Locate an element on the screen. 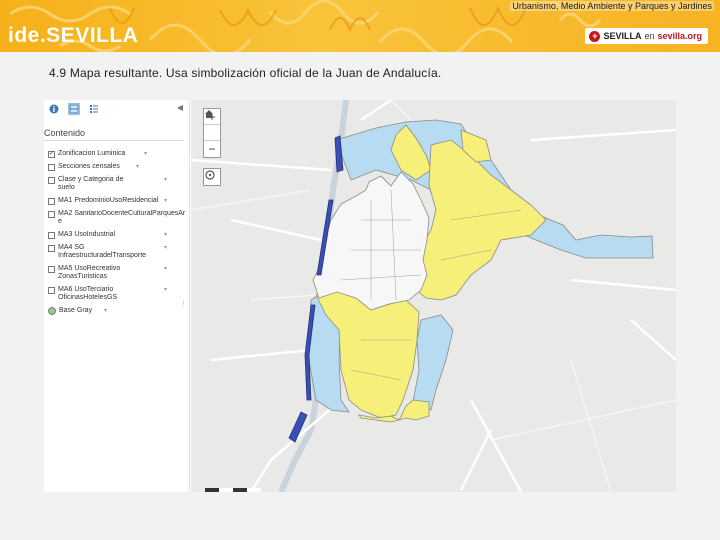 The height and width of the screenshot is (540, 720). resize-handle: ⋮ is located at coordinates (183, 304).